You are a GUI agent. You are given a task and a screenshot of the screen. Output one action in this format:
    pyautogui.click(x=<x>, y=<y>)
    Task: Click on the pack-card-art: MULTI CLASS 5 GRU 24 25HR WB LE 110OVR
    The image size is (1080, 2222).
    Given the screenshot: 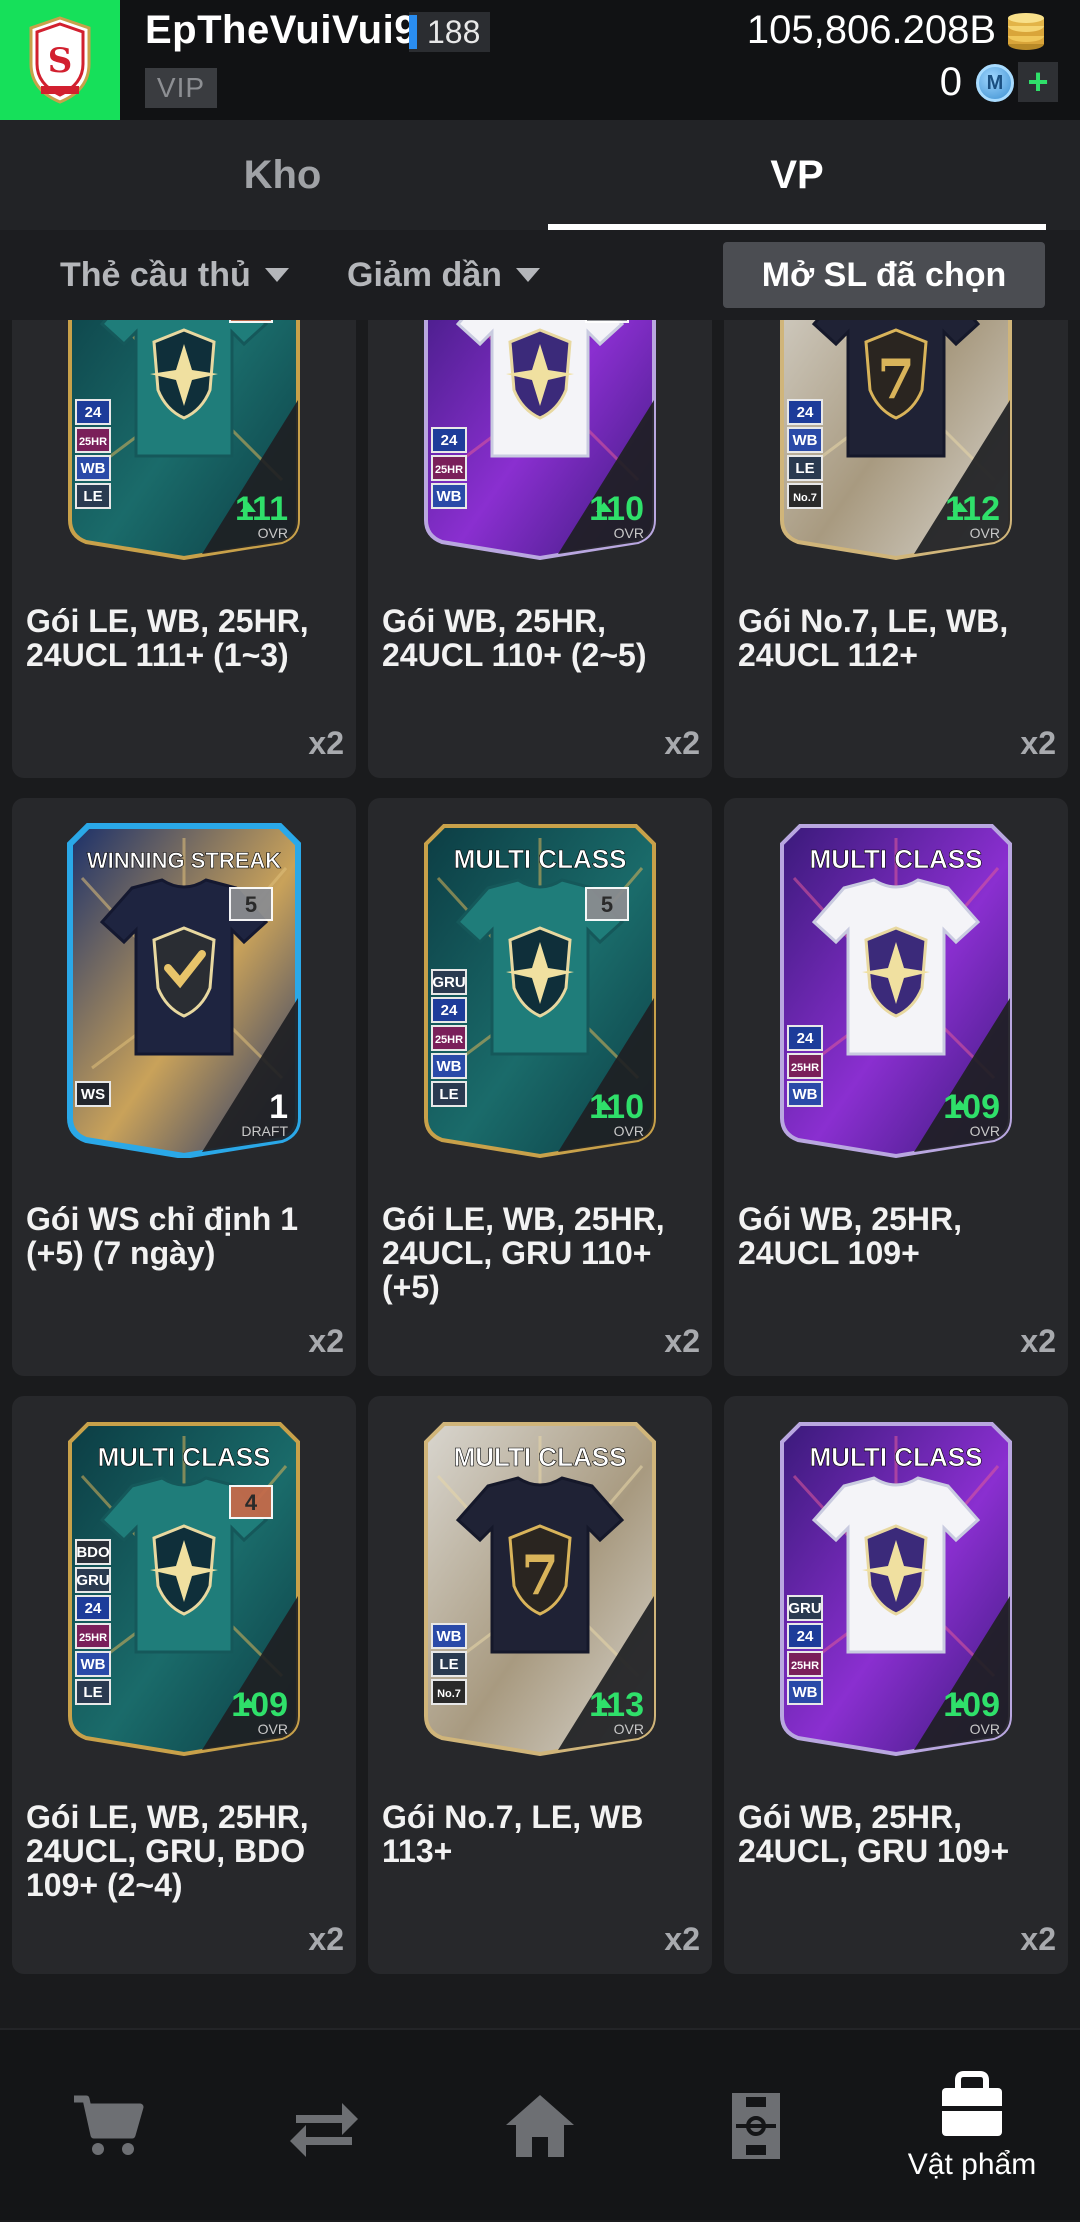 What is the action you would take?
    pyautogui.click(x=540, y=991)
    